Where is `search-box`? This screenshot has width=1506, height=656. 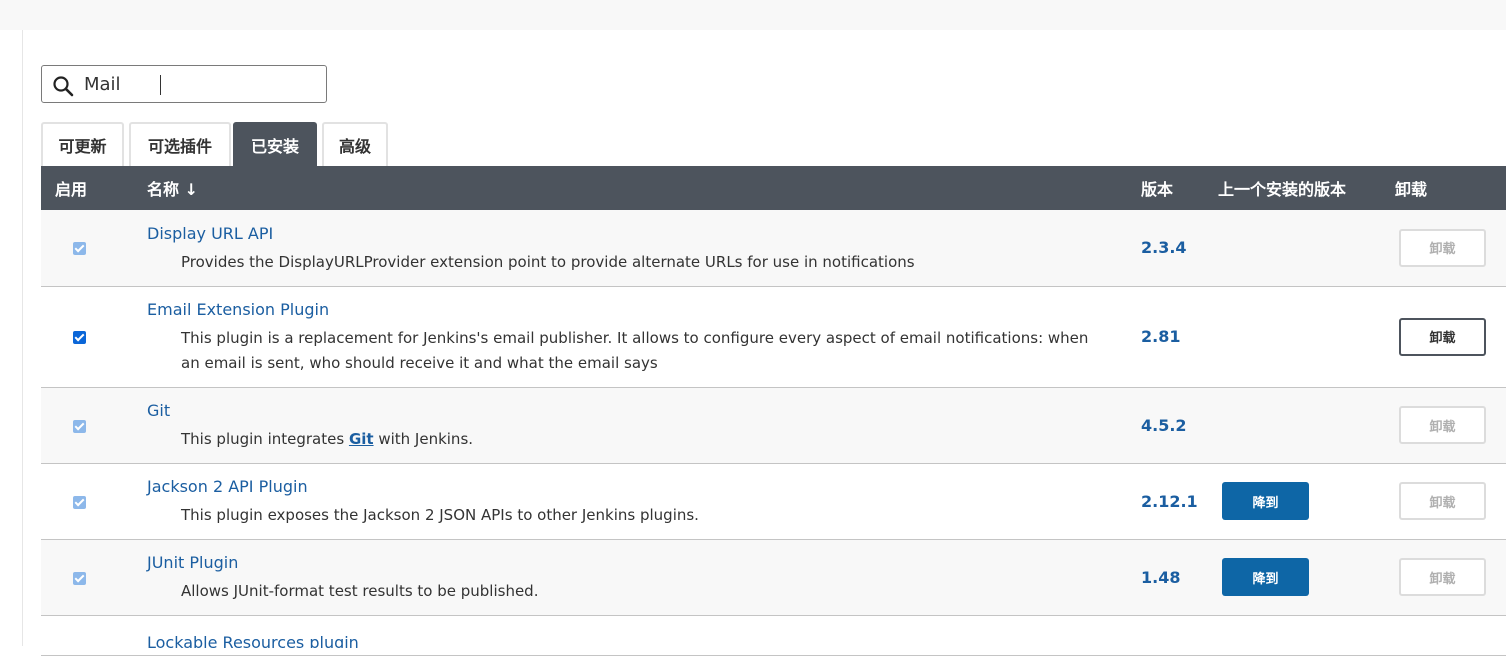 search-box is located at coordinates (184, 84).